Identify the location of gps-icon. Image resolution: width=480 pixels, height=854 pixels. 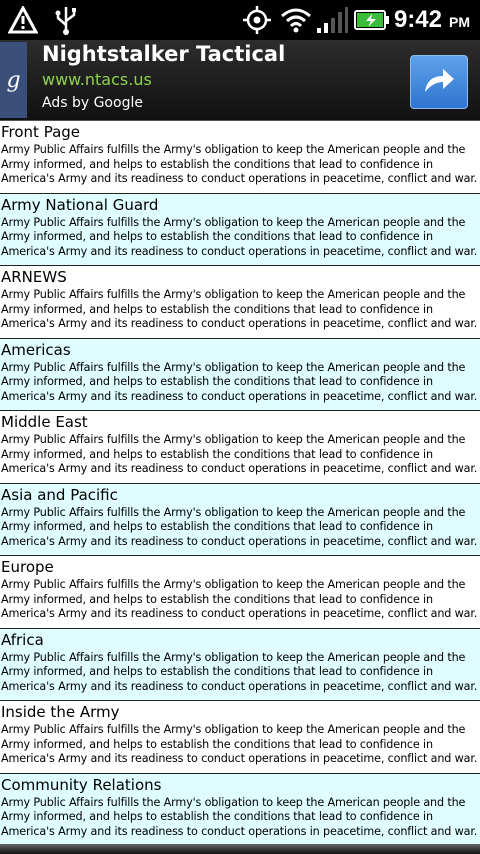
(257, 20).